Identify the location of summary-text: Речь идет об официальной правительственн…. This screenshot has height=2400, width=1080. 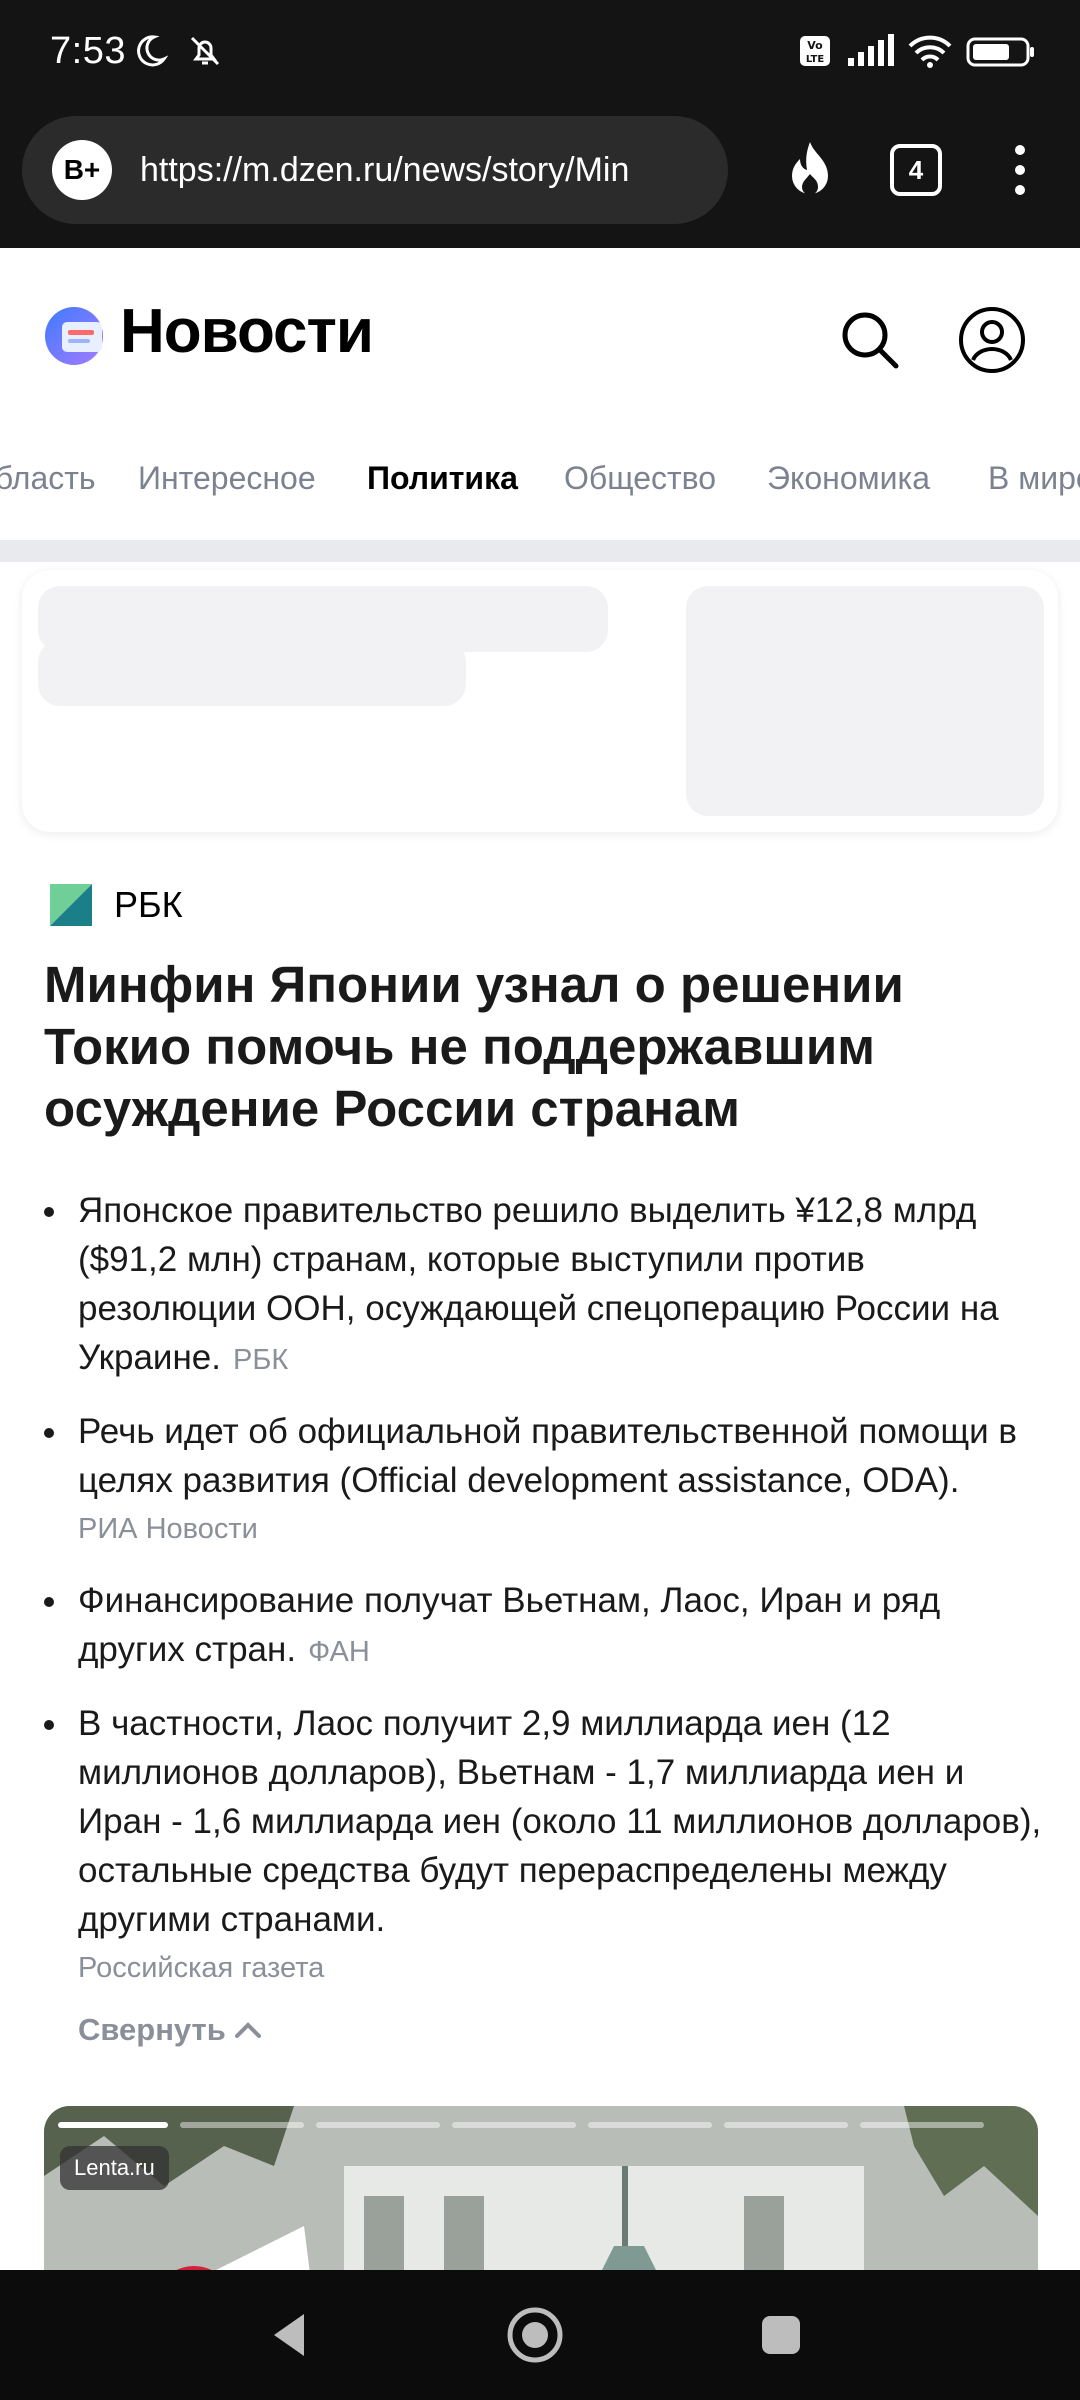
(548, 1456).